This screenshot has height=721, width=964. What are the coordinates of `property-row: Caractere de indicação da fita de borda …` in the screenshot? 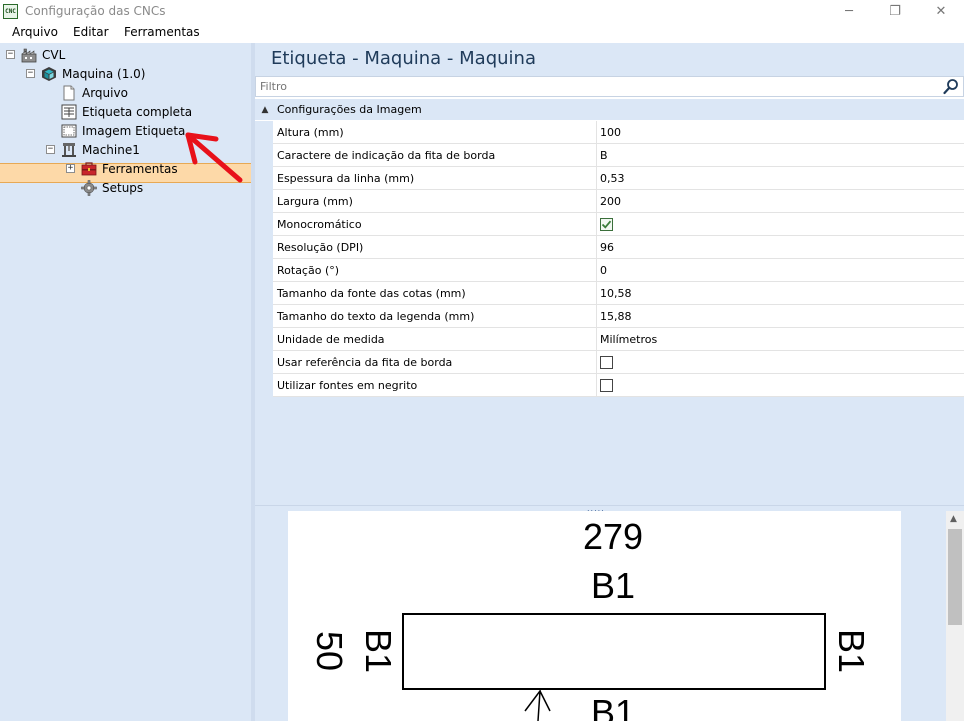 It's located at (609, 155).